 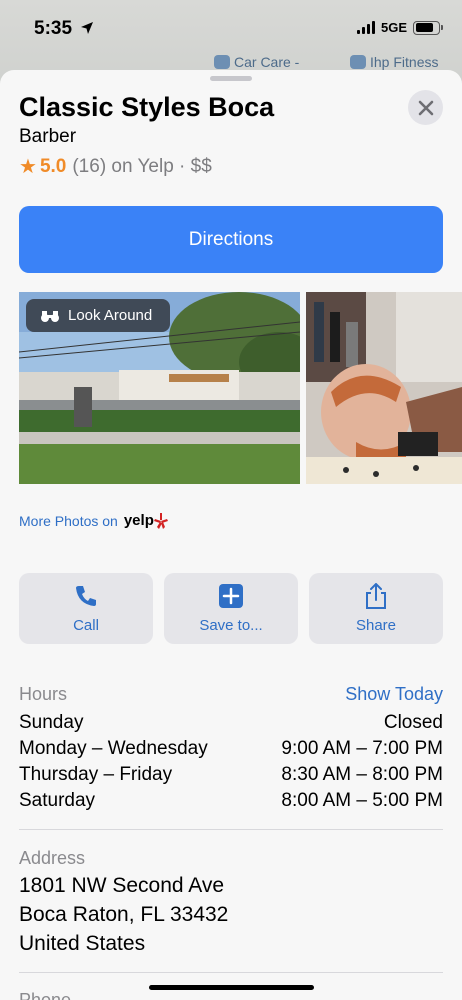 What do you see at coordinates (256, 62) in the screenshot?
I see `map-label-car-care: Car Care -` at bounding box center [256, 62].